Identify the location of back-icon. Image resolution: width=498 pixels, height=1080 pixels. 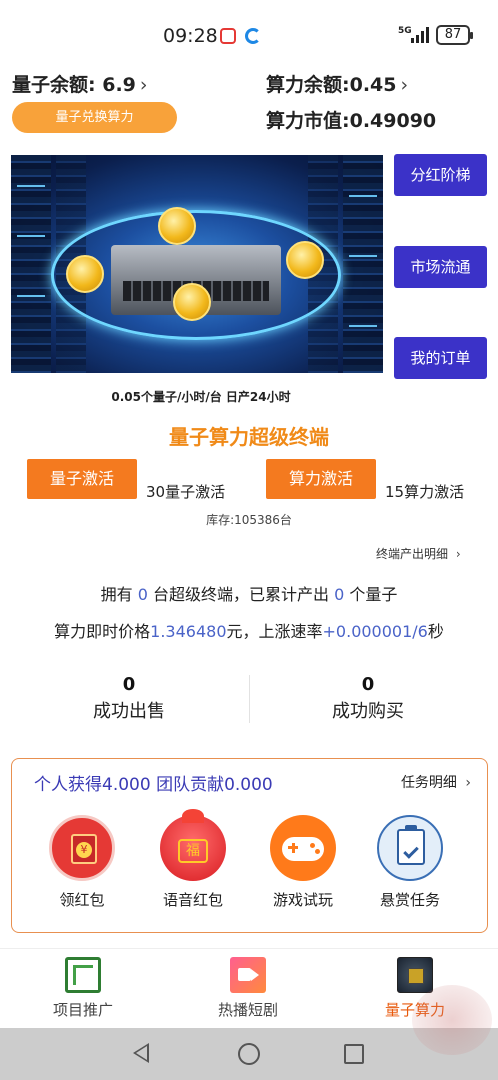
(141, 1053).